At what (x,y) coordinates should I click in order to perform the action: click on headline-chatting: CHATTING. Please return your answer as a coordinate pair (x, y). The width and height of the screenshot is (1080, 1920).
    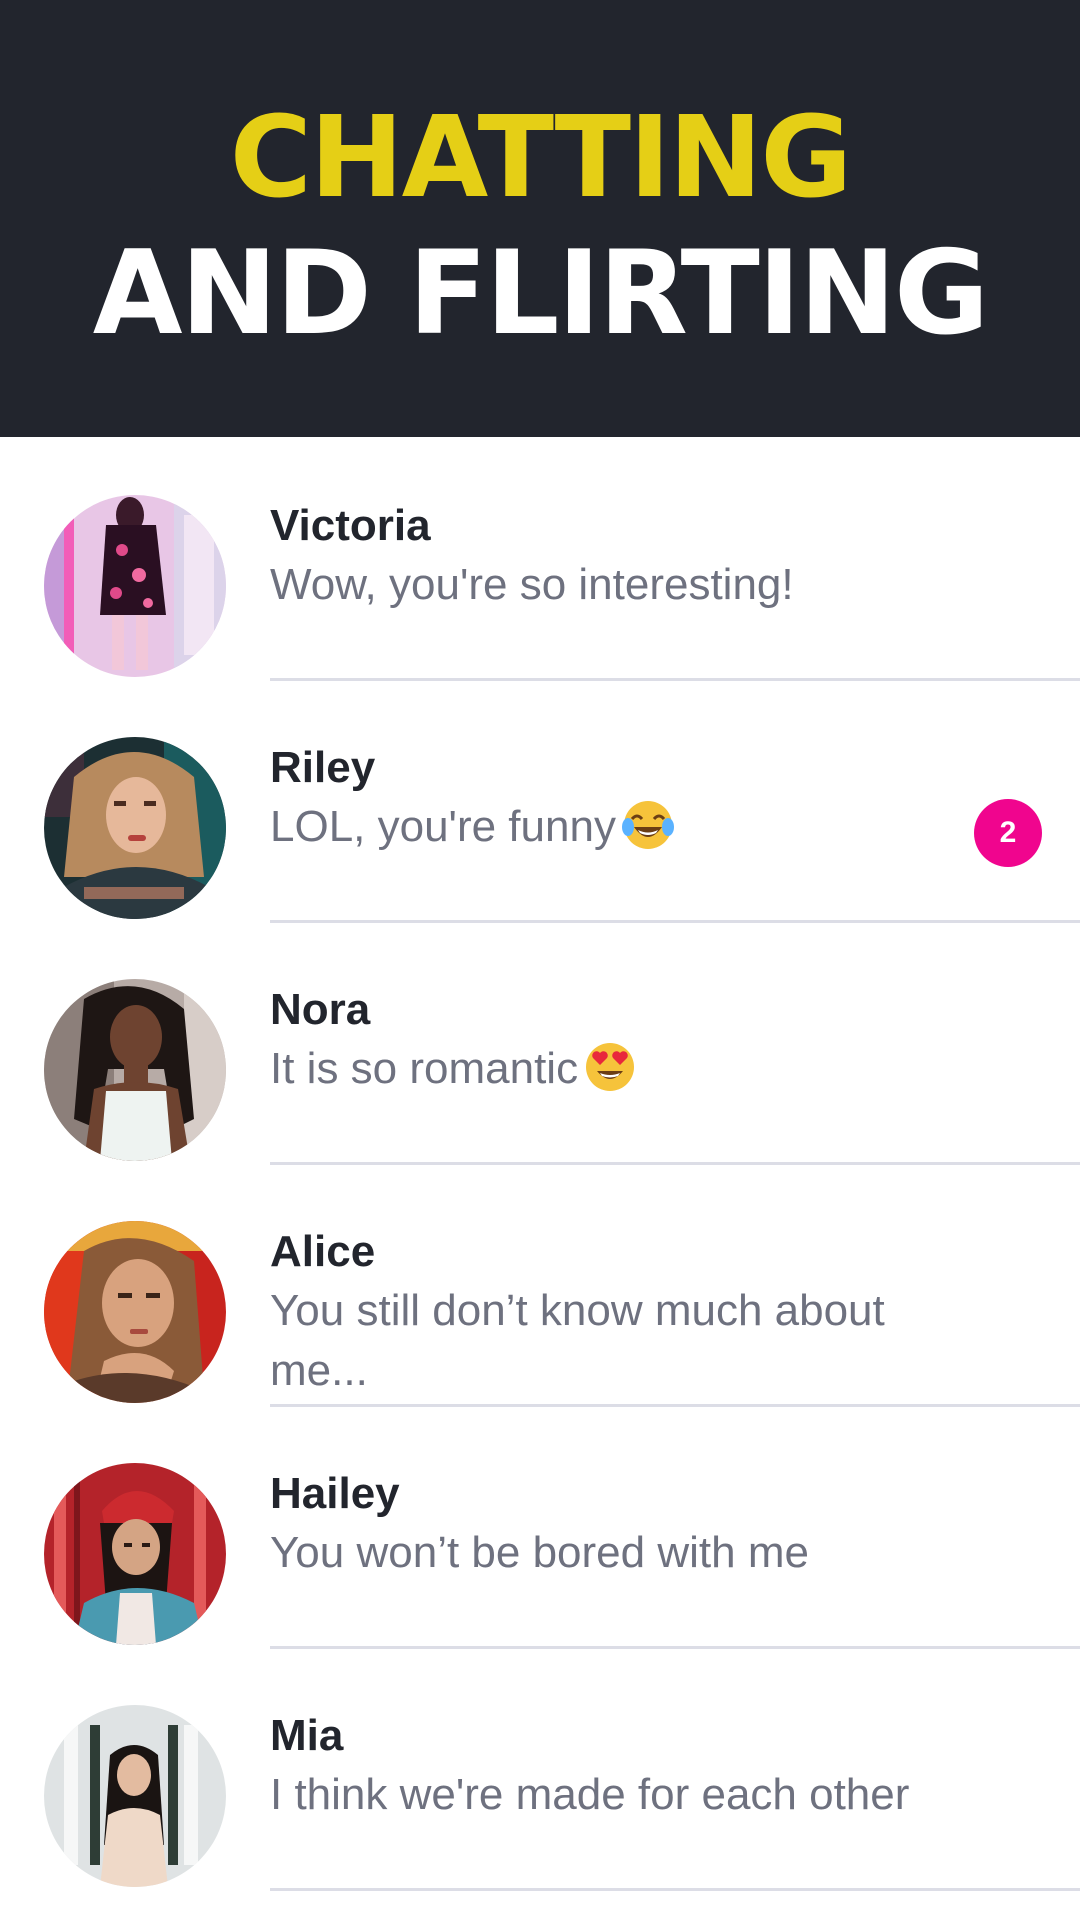
    Looking at the image, I should click on (541, 158).